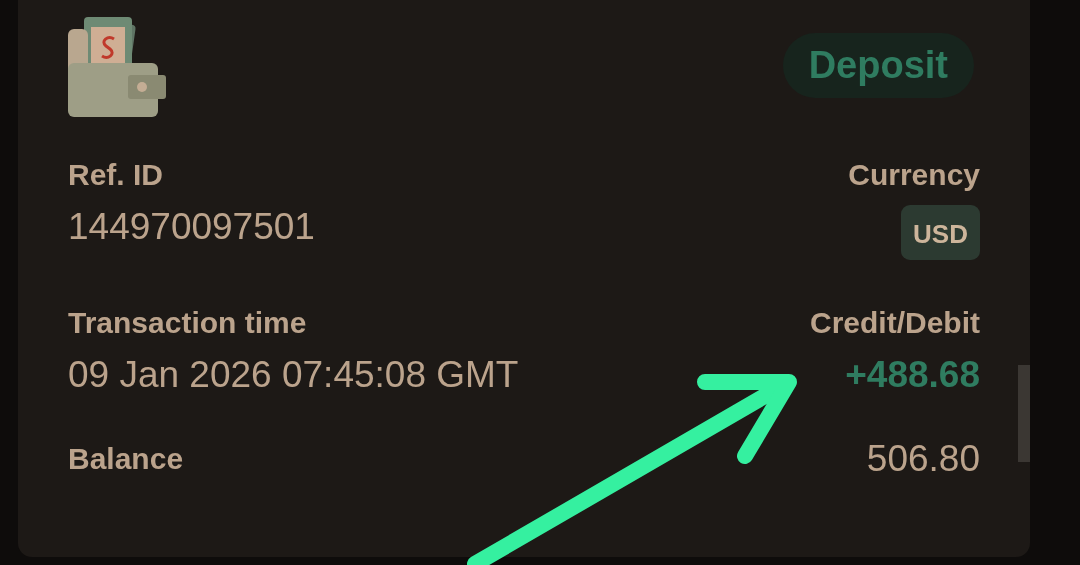 This screenshot has width=1080, height=565. Describe the element at coordinates (188, 323) in the screenshot. I see `field-label: Transaction time` at that location.